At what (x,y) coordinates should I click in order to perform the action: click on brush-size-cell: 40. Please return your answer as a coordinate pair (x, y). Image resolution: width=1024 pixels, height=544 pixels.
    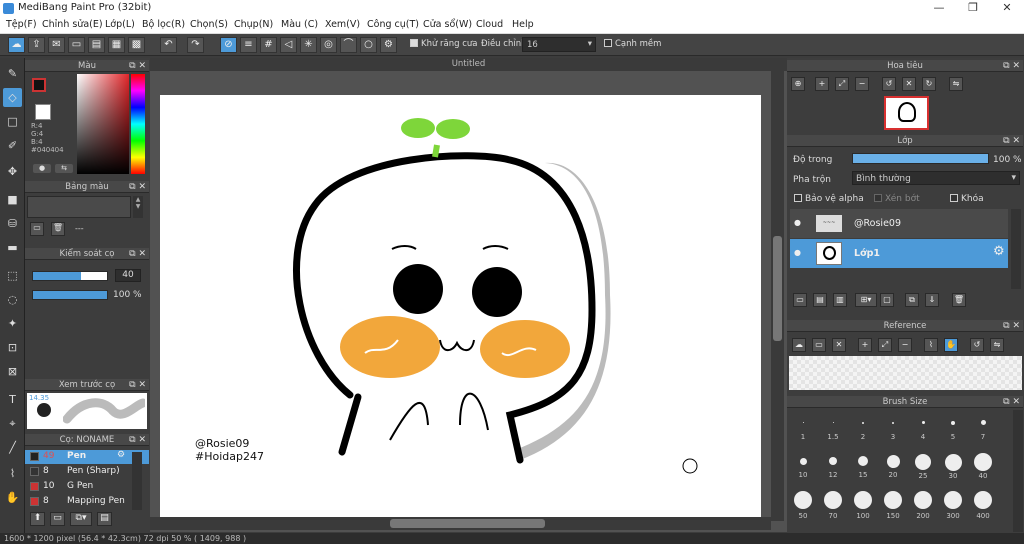
    Looking at the image, I should click on (983, 466).